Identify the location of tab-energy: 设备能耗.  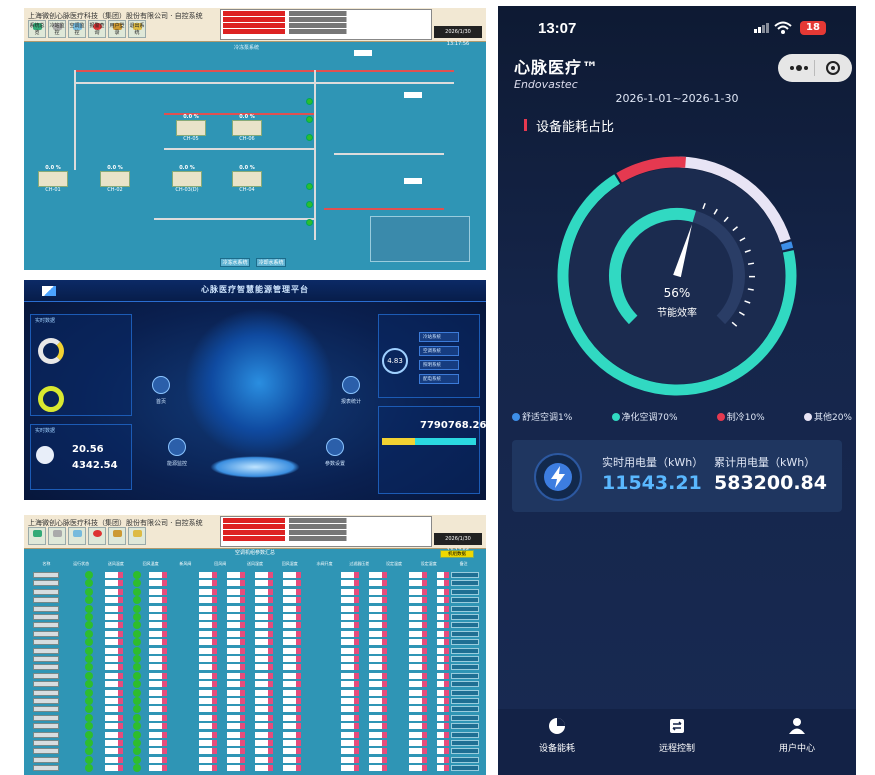
(557, 735).